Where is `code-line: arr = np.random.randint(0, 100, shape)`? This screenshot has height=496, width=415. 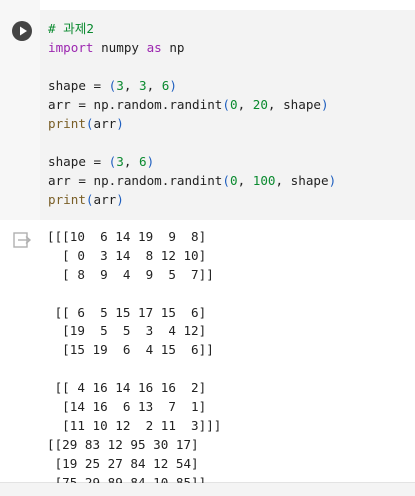
code-line: arr = np.random.randint(0, 100, shape) is located at coordinates (192, 180).